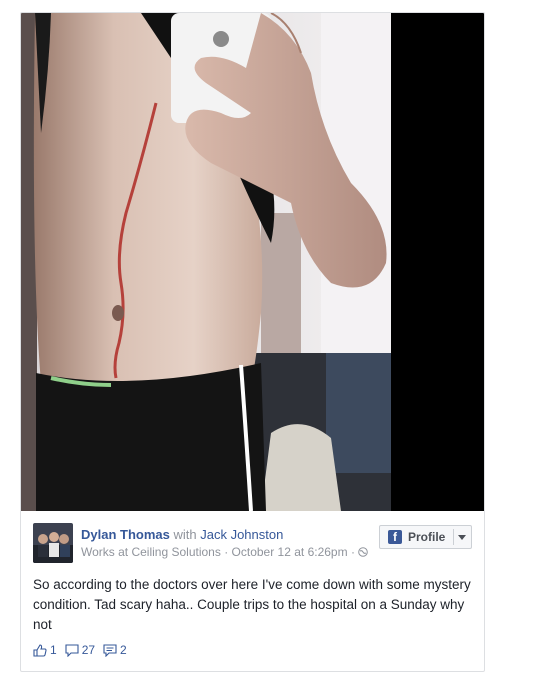 This screenshot has height=681, width=537. I want to click on button-divider, so click(453, 537).